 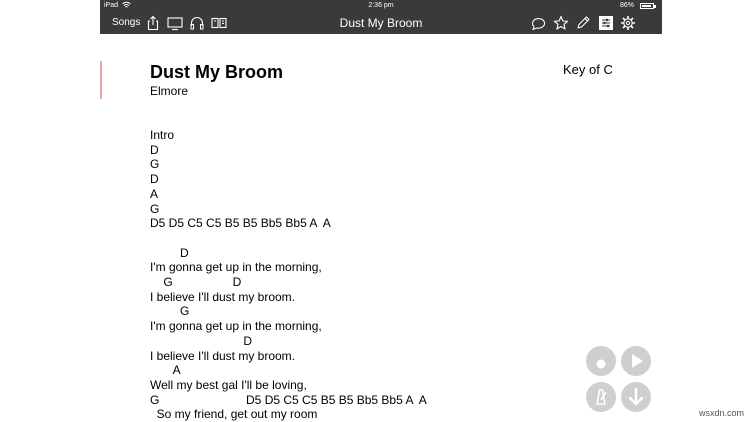 I want to click on metronome-icon, so click(x=601, y=397).